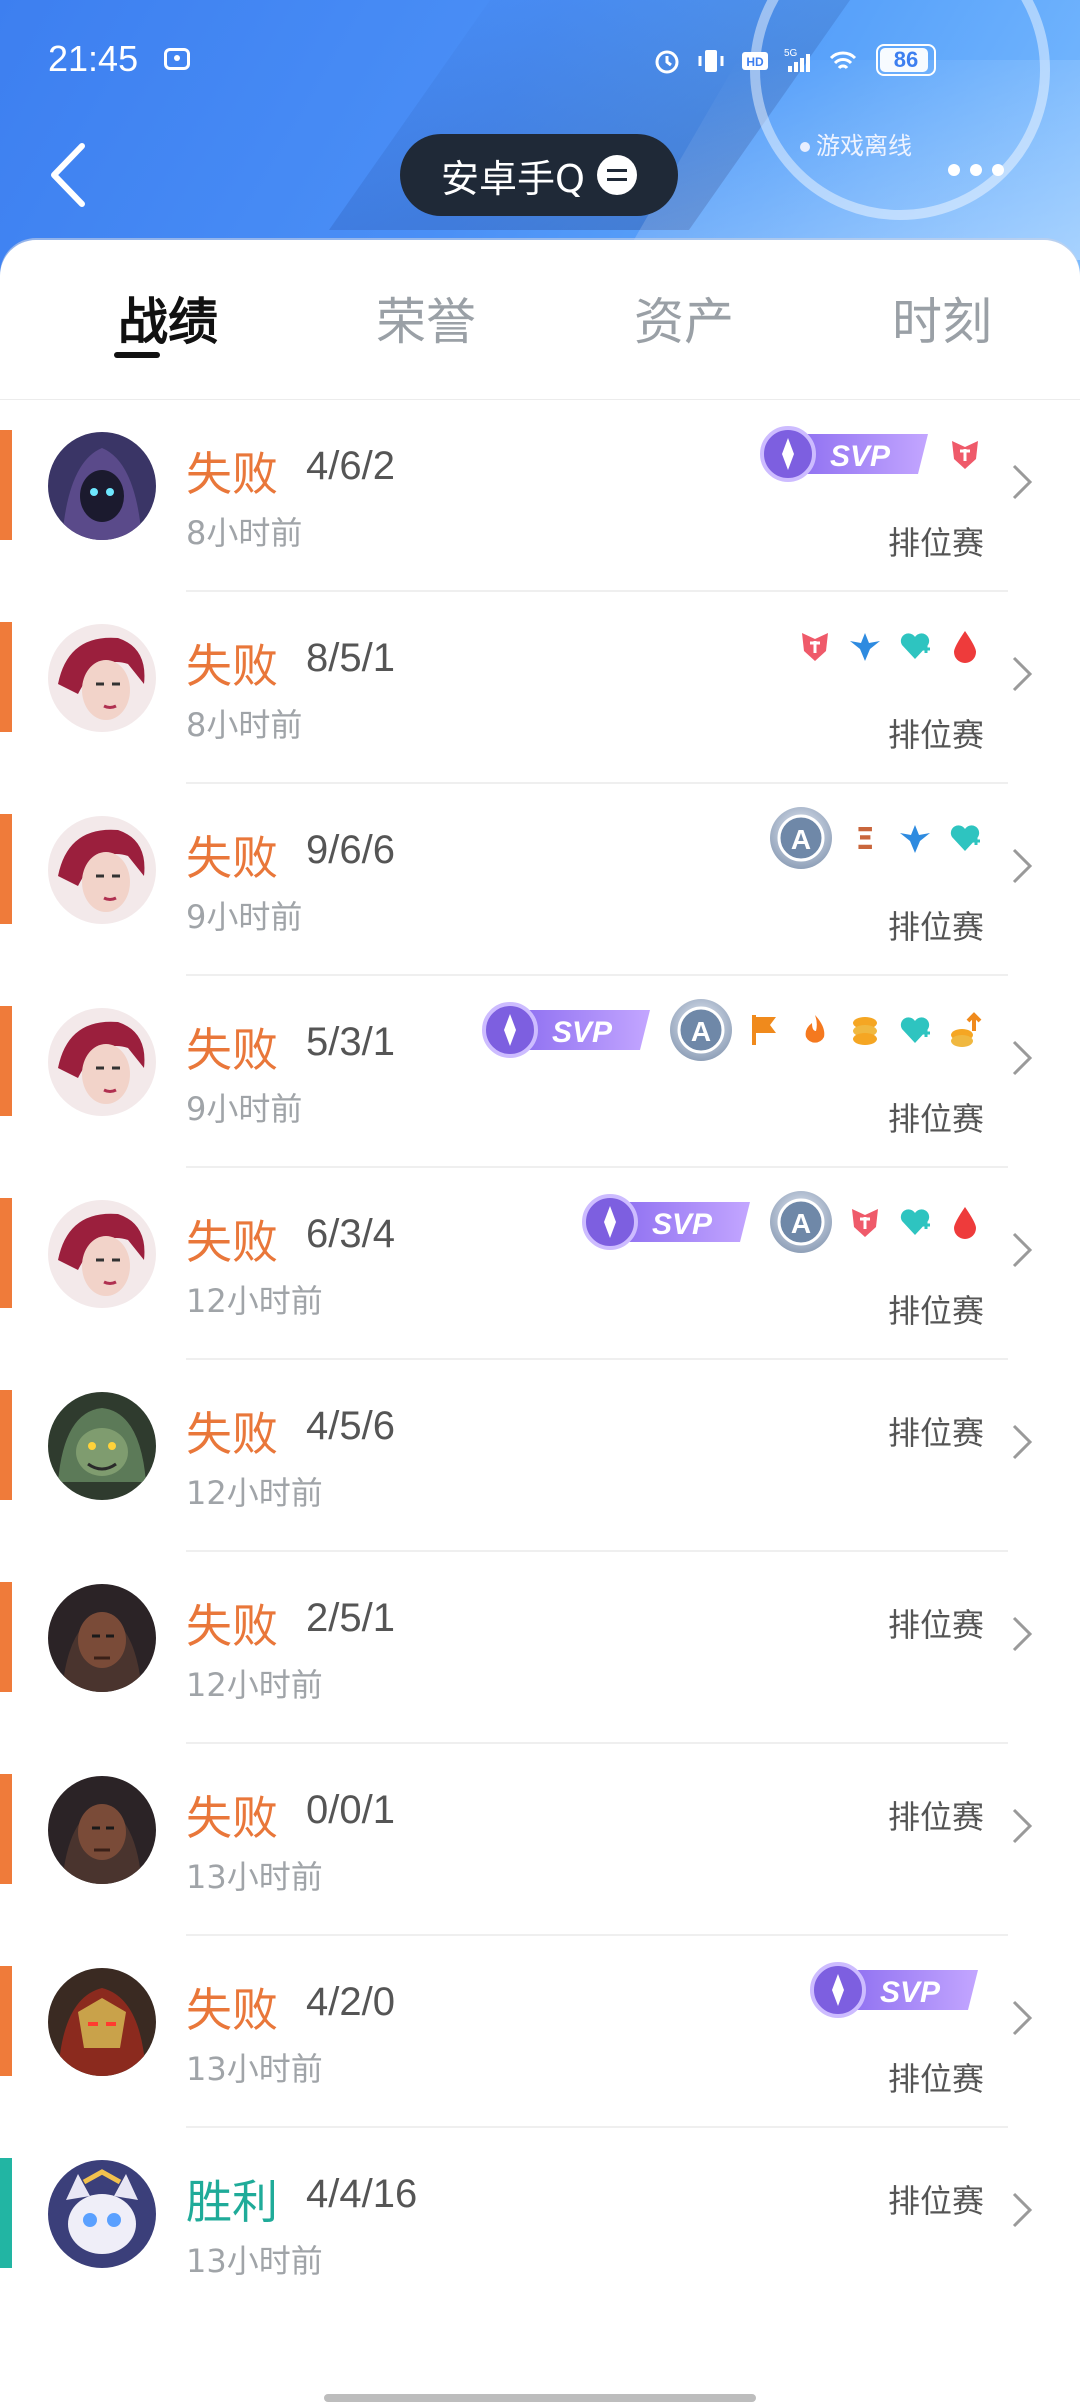  What do you see at coordinates (540, 2398) in the screenshot?
I see `home-indicator` at bounding box center [540, 2398].